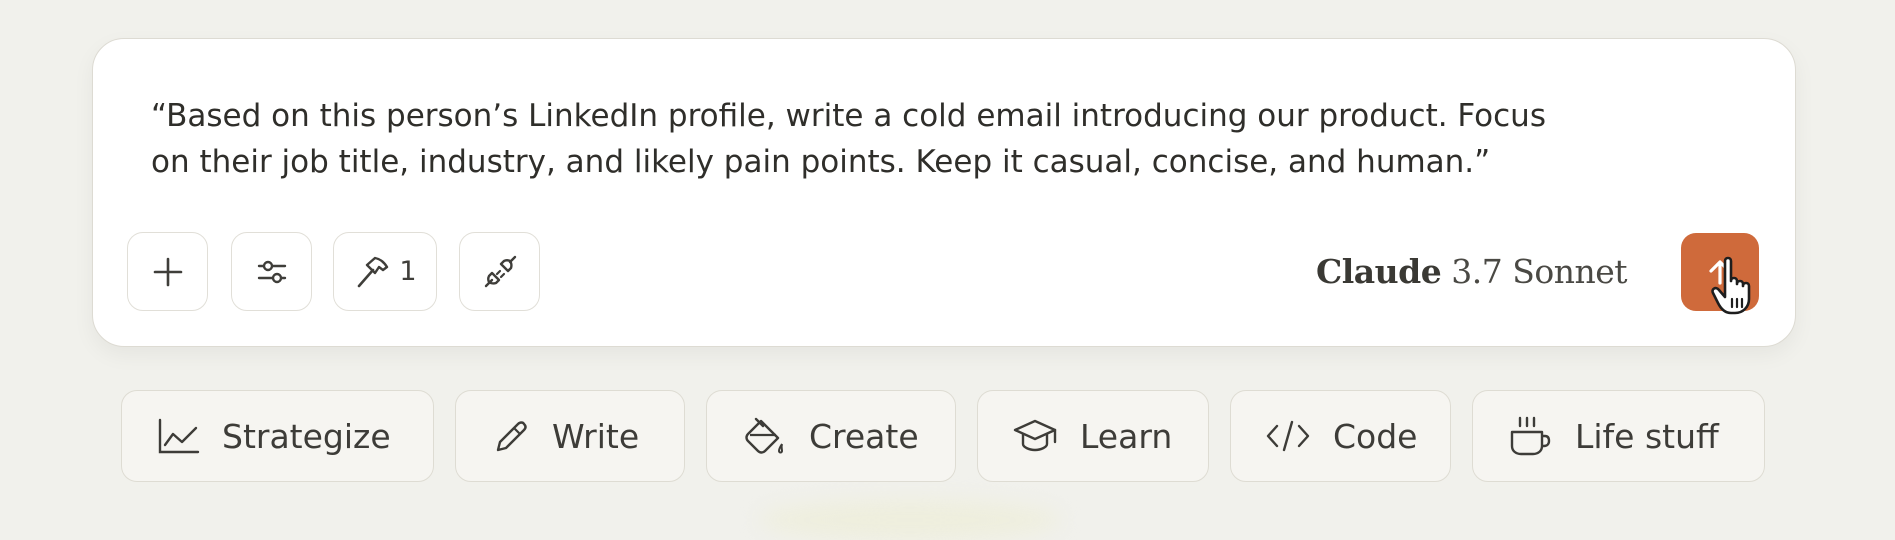 The height and width of the screenshot is (540, 1895). What do you see at coordinates (1647, 436) in the screenshot?
I see `suggestion-label: Life stuff` at bounding box center [1647, 436].